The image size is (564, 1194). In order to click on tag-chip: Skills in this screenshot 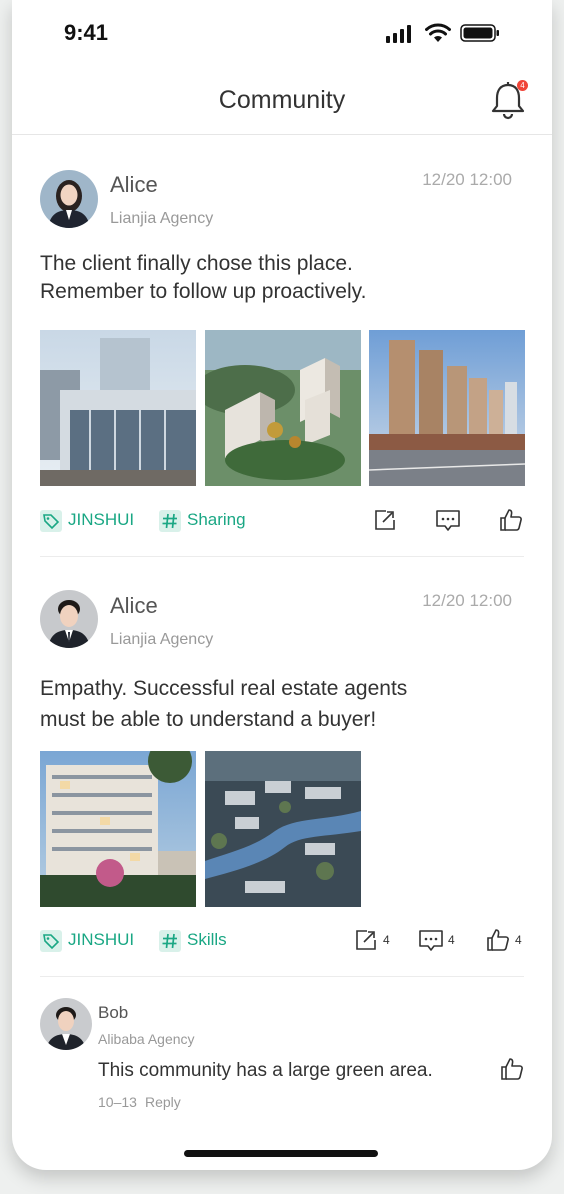, I will do `click(193, 940)`.